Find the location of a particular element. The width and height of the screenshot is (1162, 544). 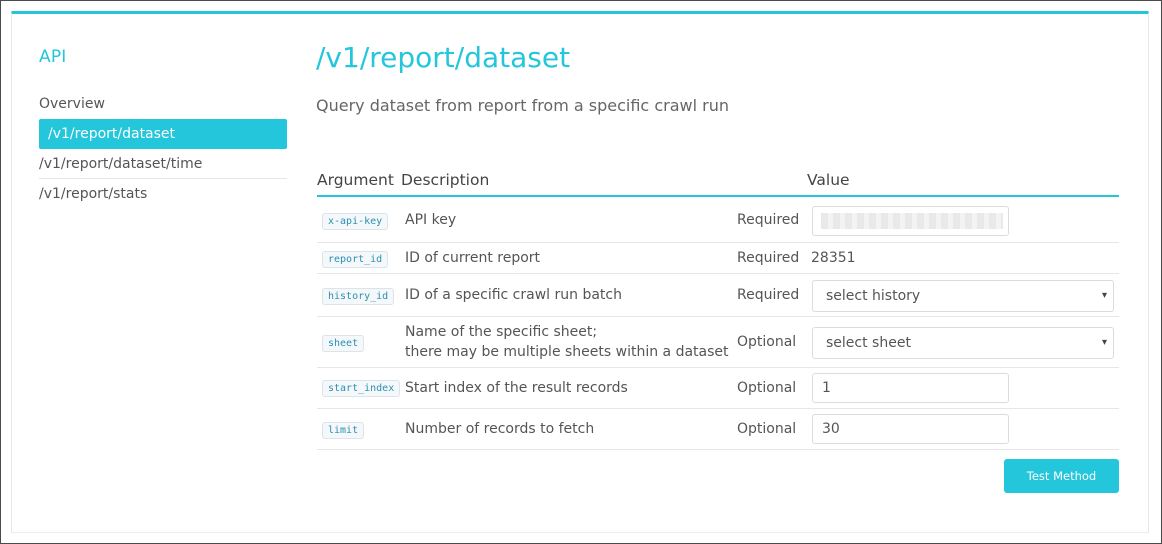

history-select: select history ▾ is located at coordinates (963, 296).